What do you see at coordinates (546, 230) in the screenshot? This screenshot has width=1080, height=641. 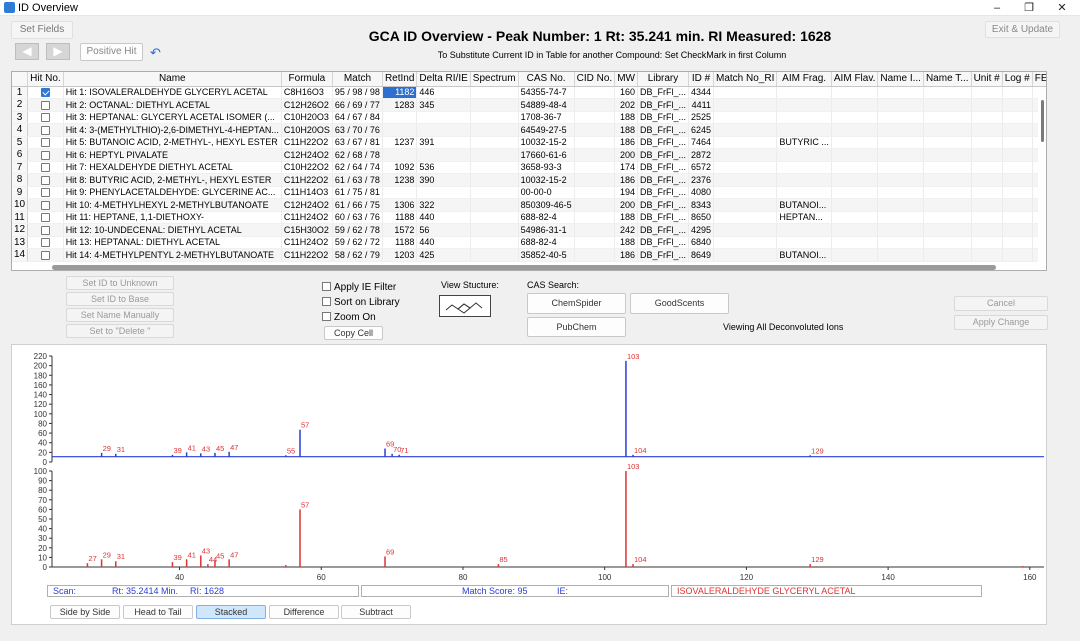 I see `table-cell-cas: 54986-31-1` at bounding box center [546, 230].